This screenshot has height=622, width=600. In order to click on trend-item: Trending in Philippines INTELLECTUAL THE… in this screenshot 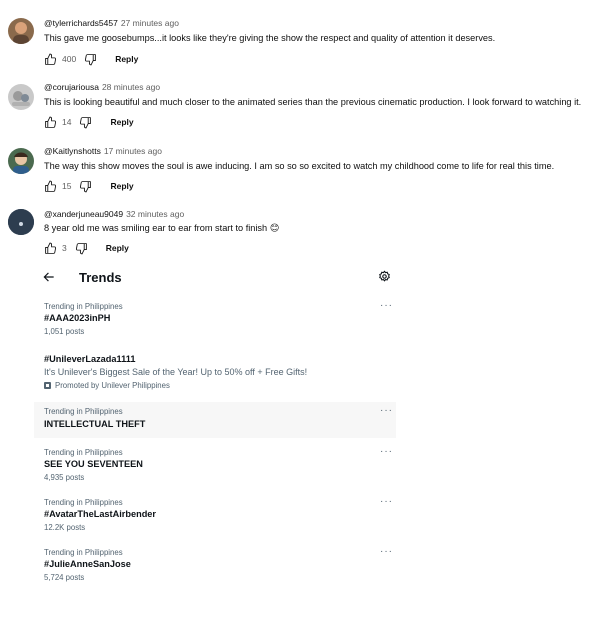, I will do `click(215, 420)`.